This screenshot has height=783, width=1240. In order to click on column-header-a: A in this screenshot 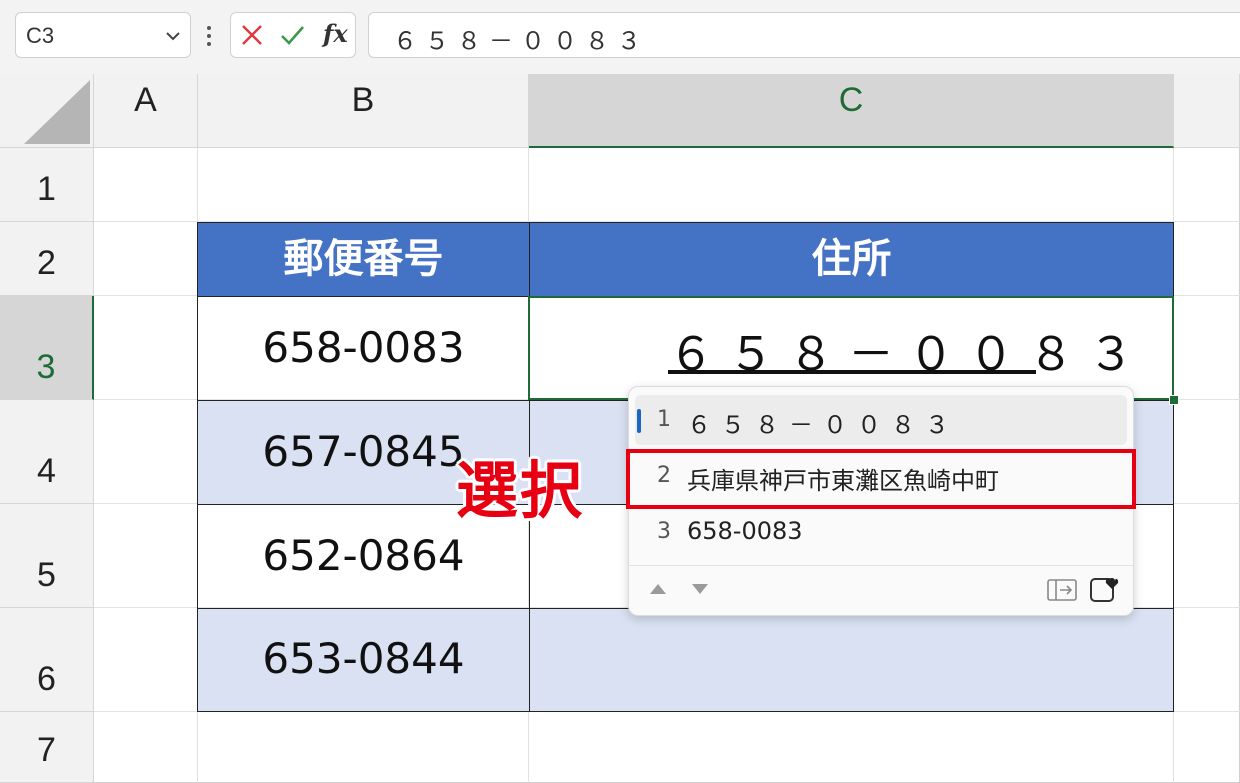, I will do `click(146, 111)`.